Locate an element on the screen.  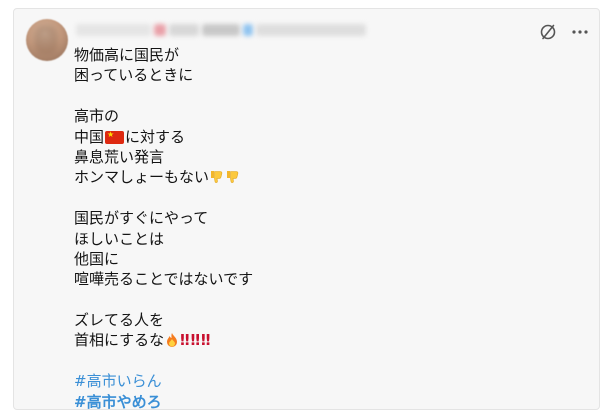
post-line: 物価高に国民が is located at coordinates (127, 55).